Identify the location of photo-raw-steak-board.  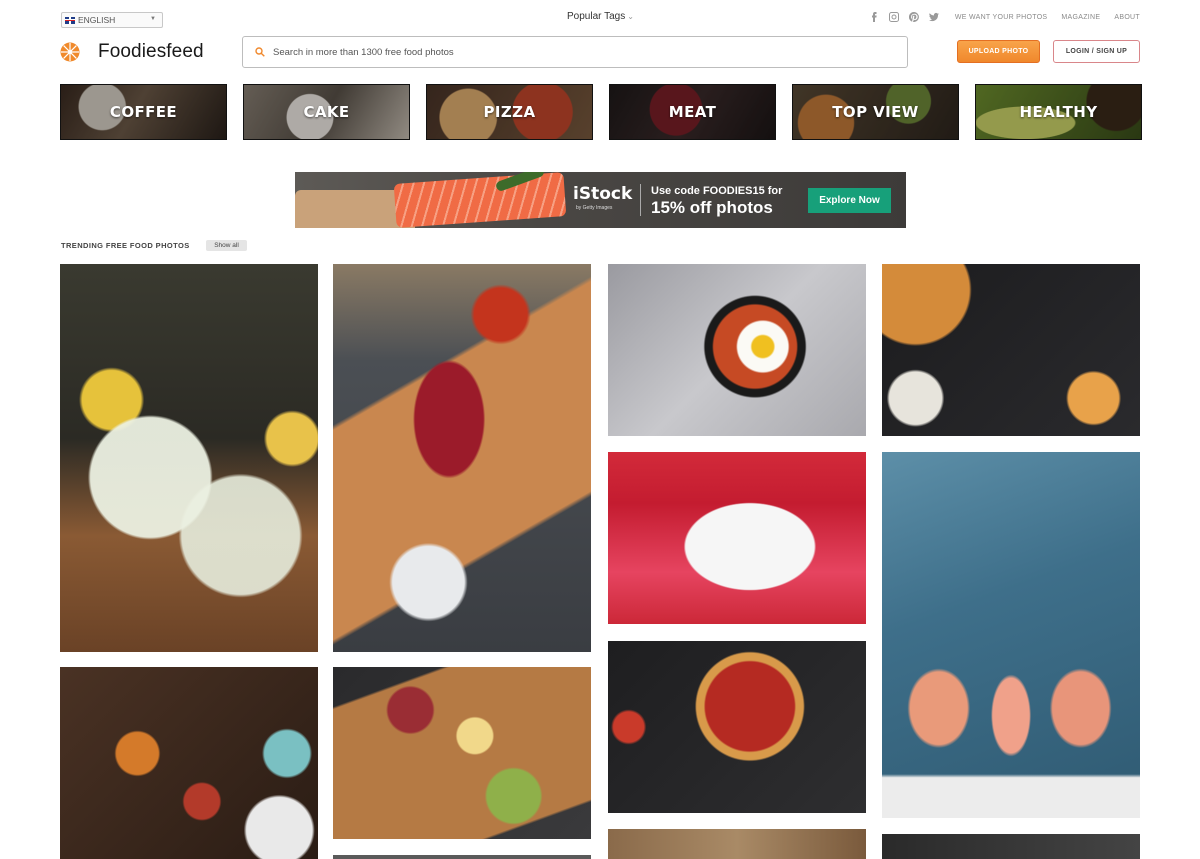
(462, 458).